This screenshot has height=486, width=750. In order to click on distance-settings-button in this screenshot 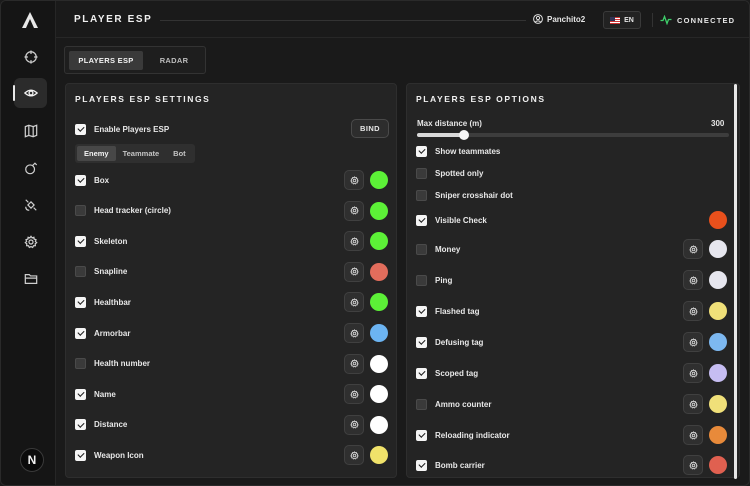, I will do `click(354, 424)`.